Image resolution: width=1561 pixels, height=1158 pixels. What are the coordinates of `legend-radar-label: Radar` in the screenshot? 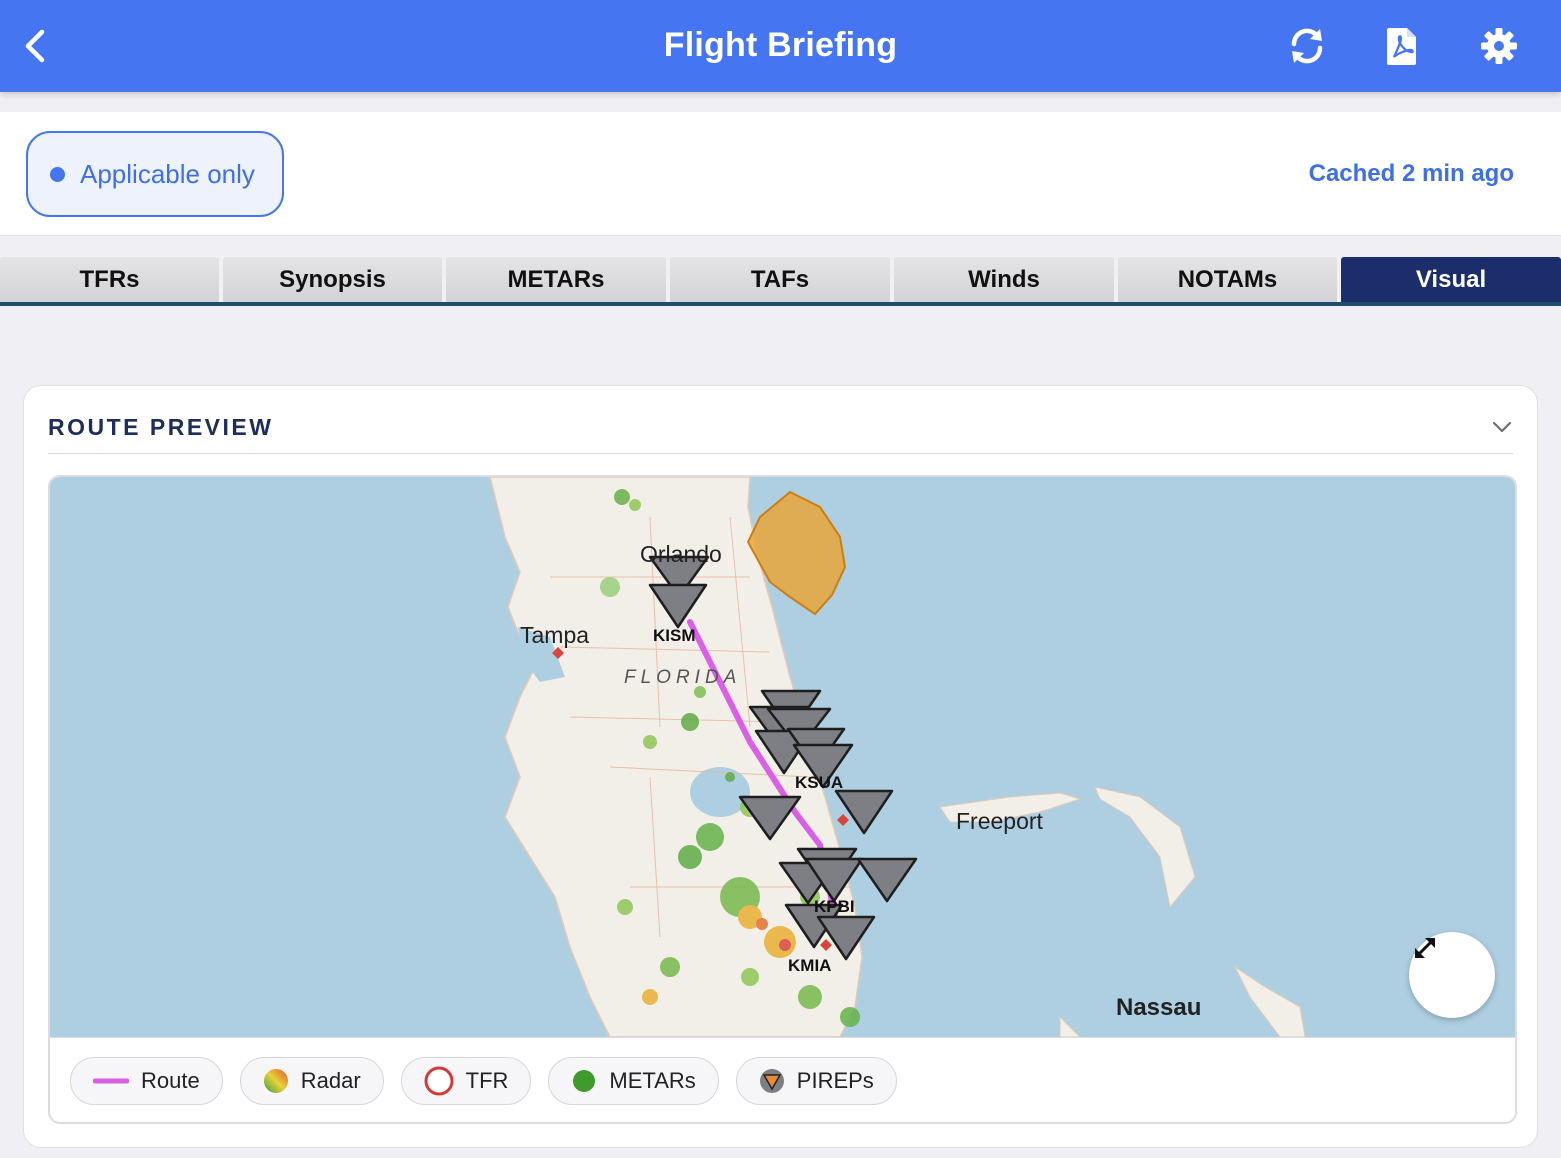 It's located at (330, 1080).